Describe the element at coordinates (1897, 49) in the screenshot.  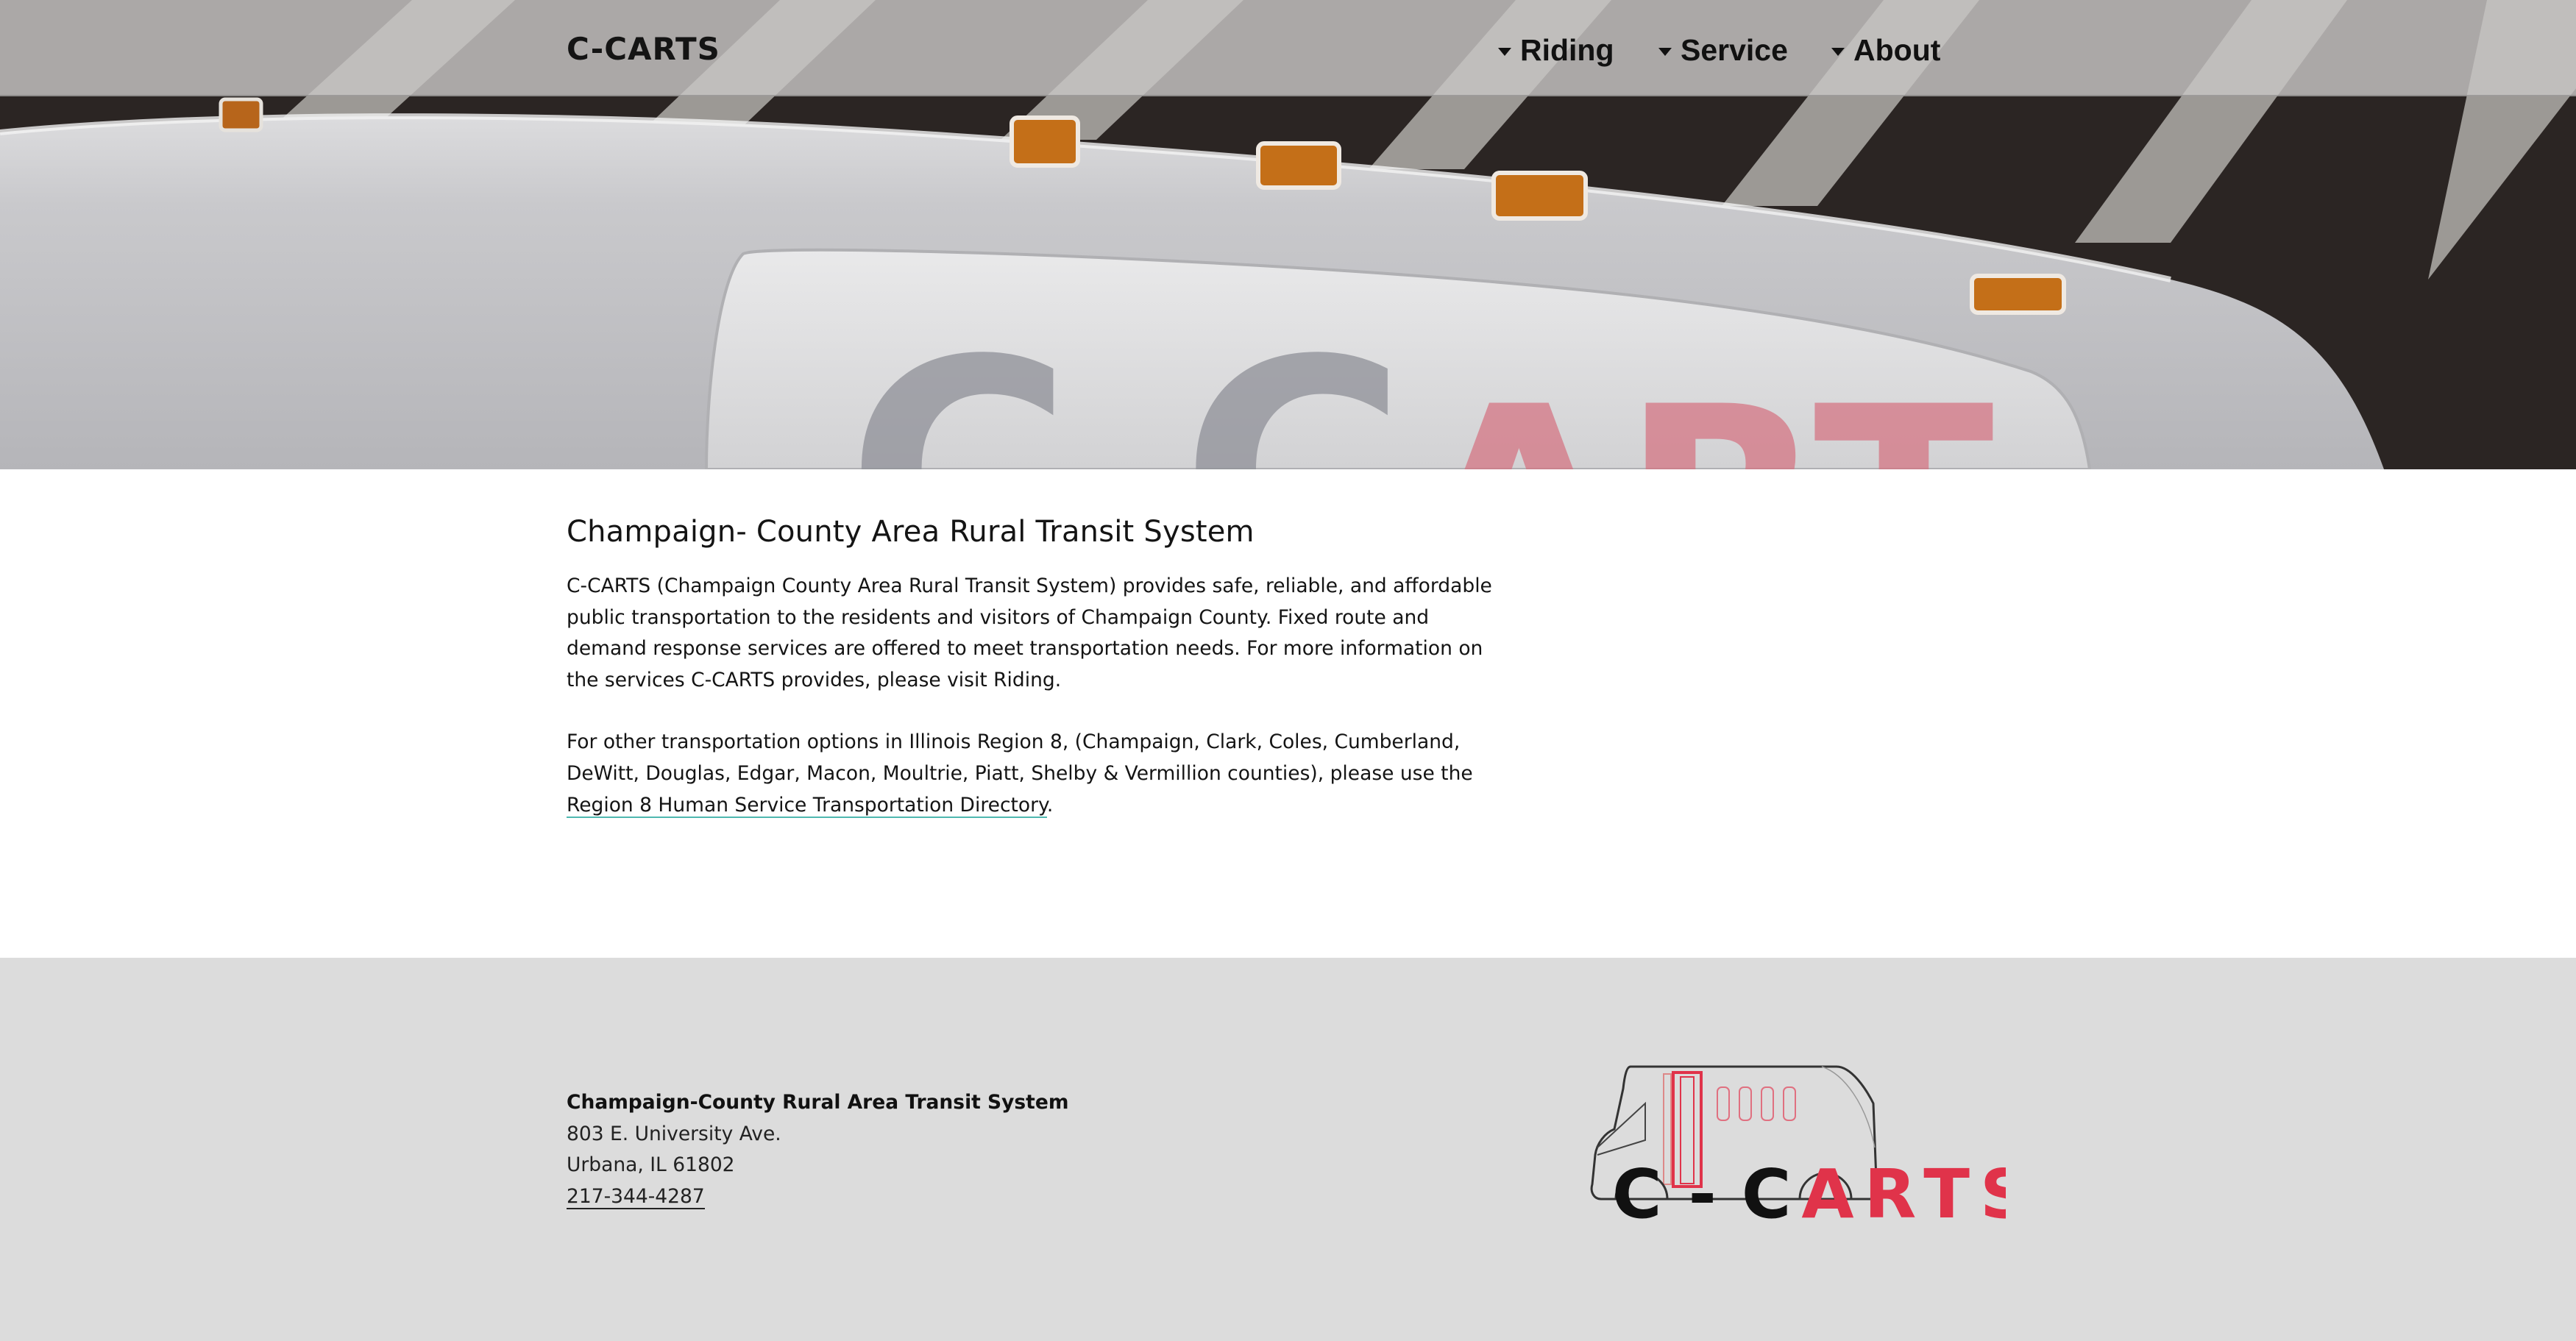
I see `nav-about-label: About` at that location.